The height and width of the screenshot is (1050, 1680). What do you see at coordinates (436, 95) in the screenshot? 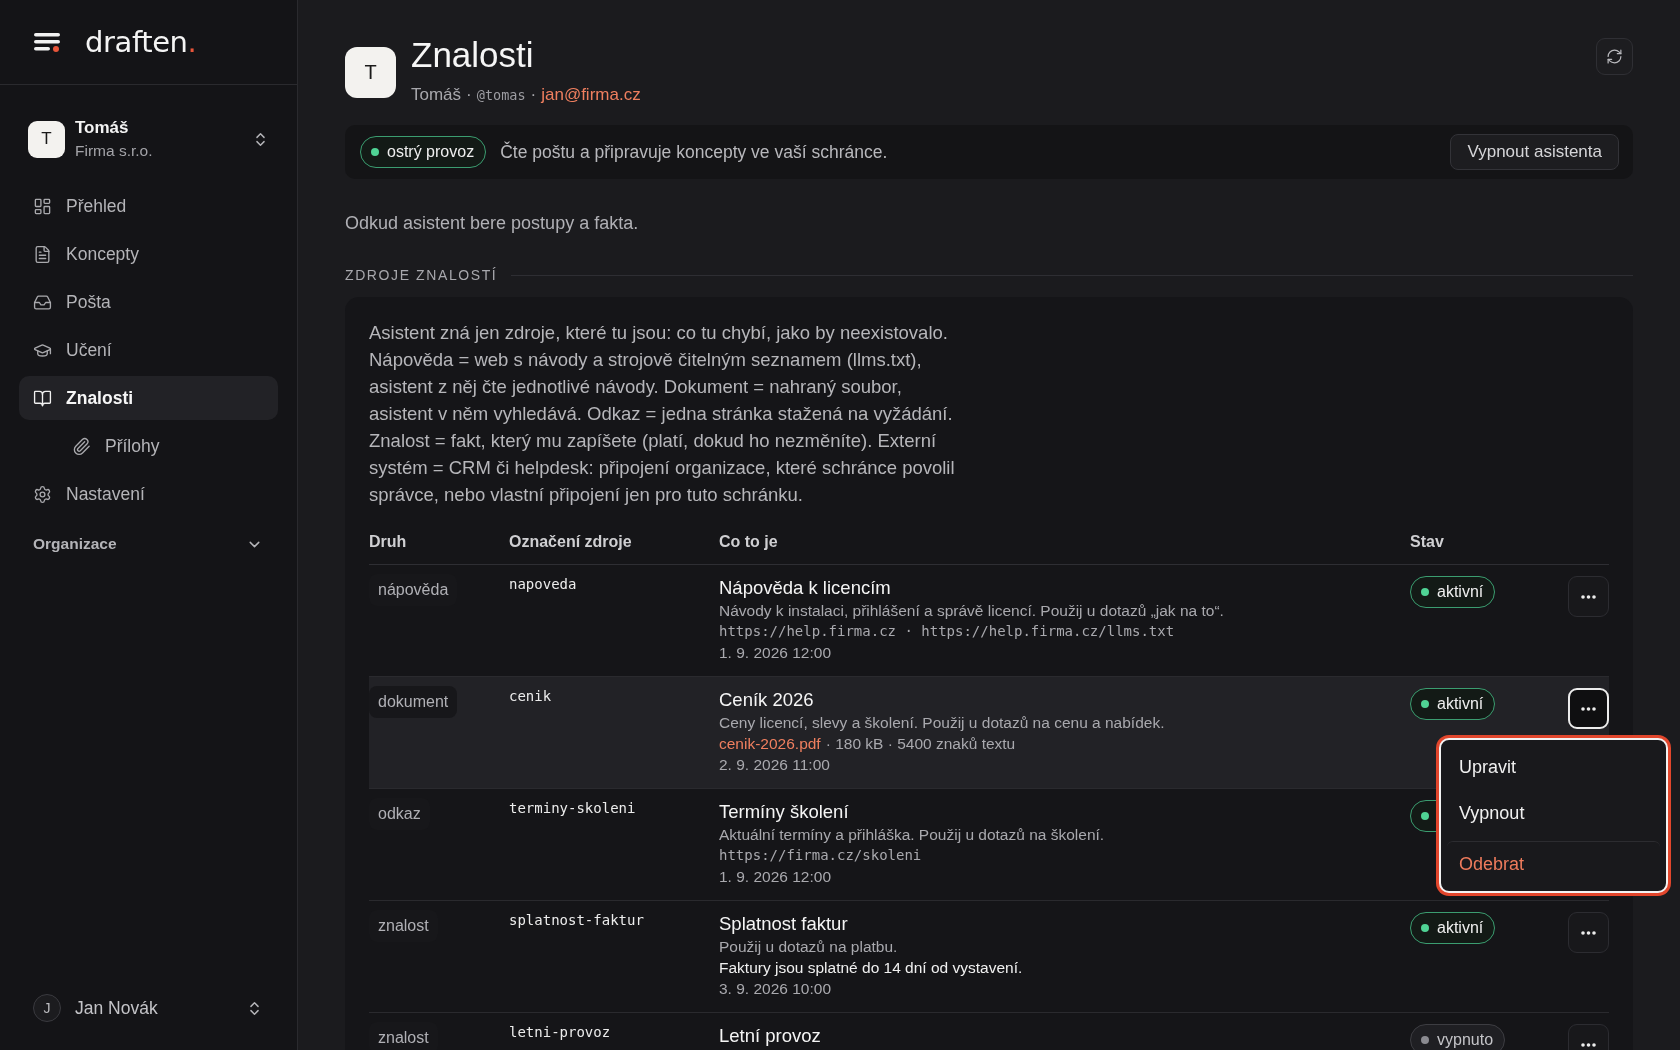
I see `owner-name: Tomáš` at bounding box center [436, 95].